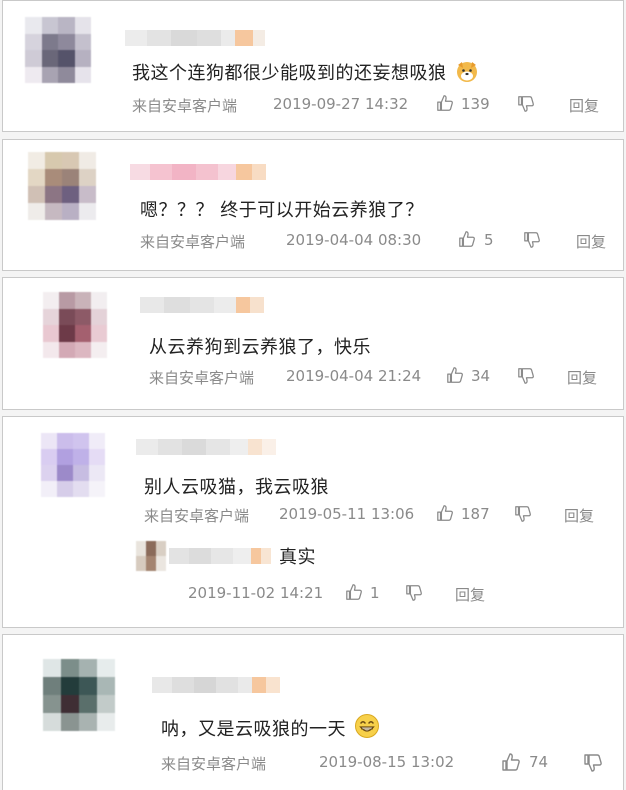 The height and width of the screenshot is (790, 626). Describe the element at coordinates (354, 240) in the screenshot. I see `comment-time: 2019-04-04 08:30` at that location.